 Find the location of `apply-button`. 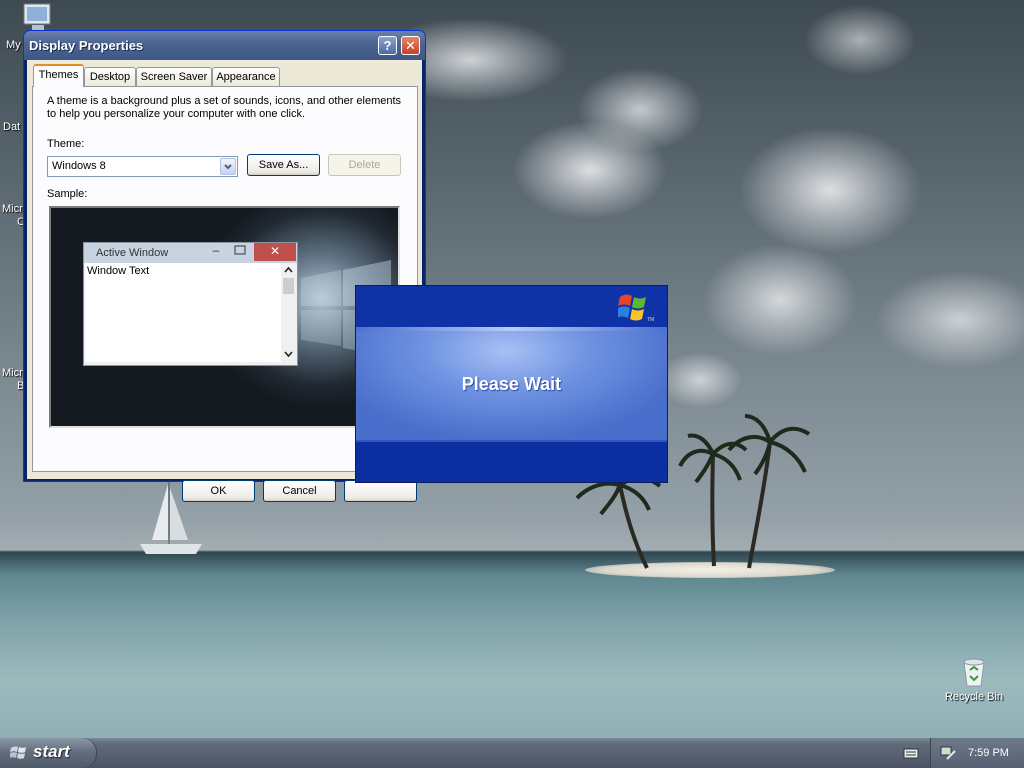

apply-button is located at coordinates (380, 491).